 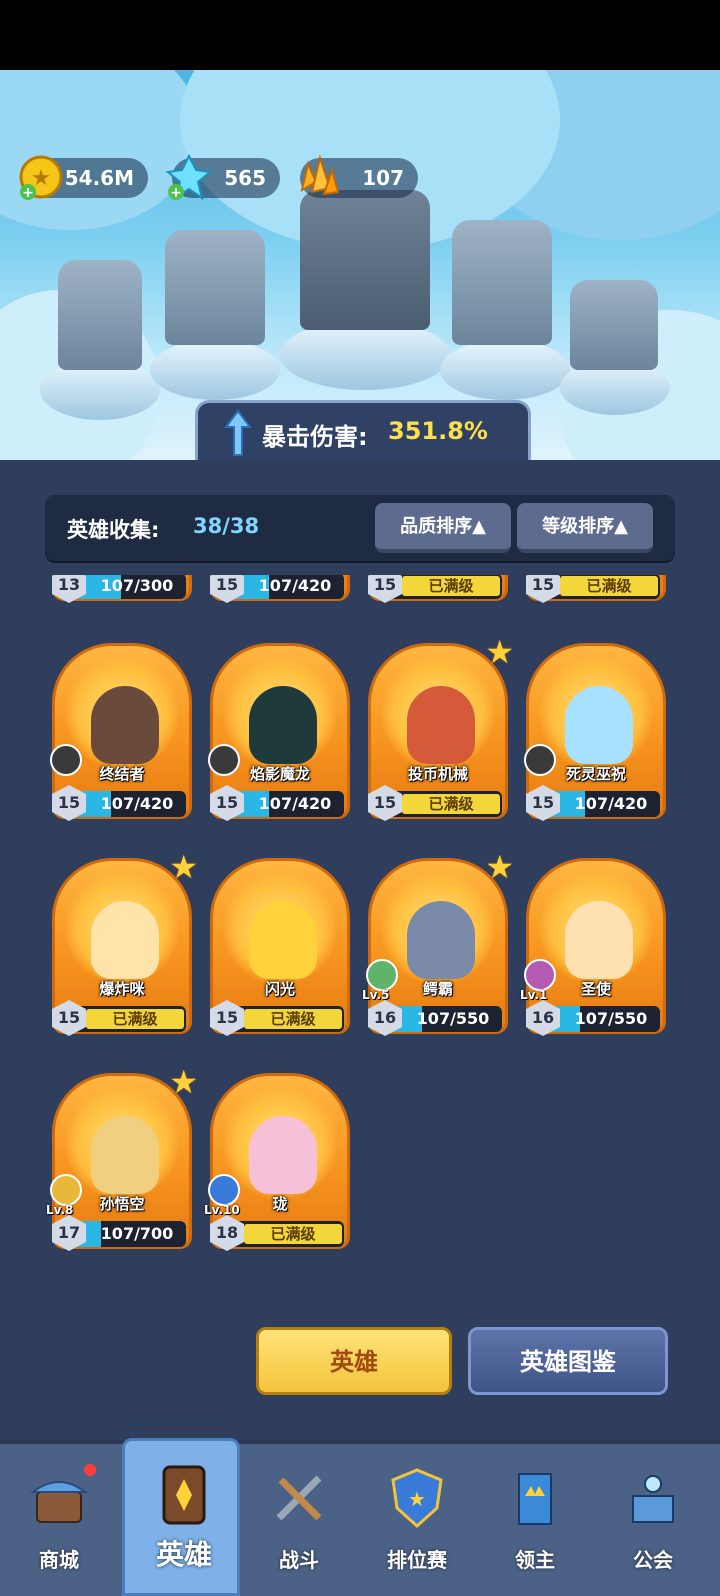 I want to click on guild-castle-icon, so click(x=653, y=1498).